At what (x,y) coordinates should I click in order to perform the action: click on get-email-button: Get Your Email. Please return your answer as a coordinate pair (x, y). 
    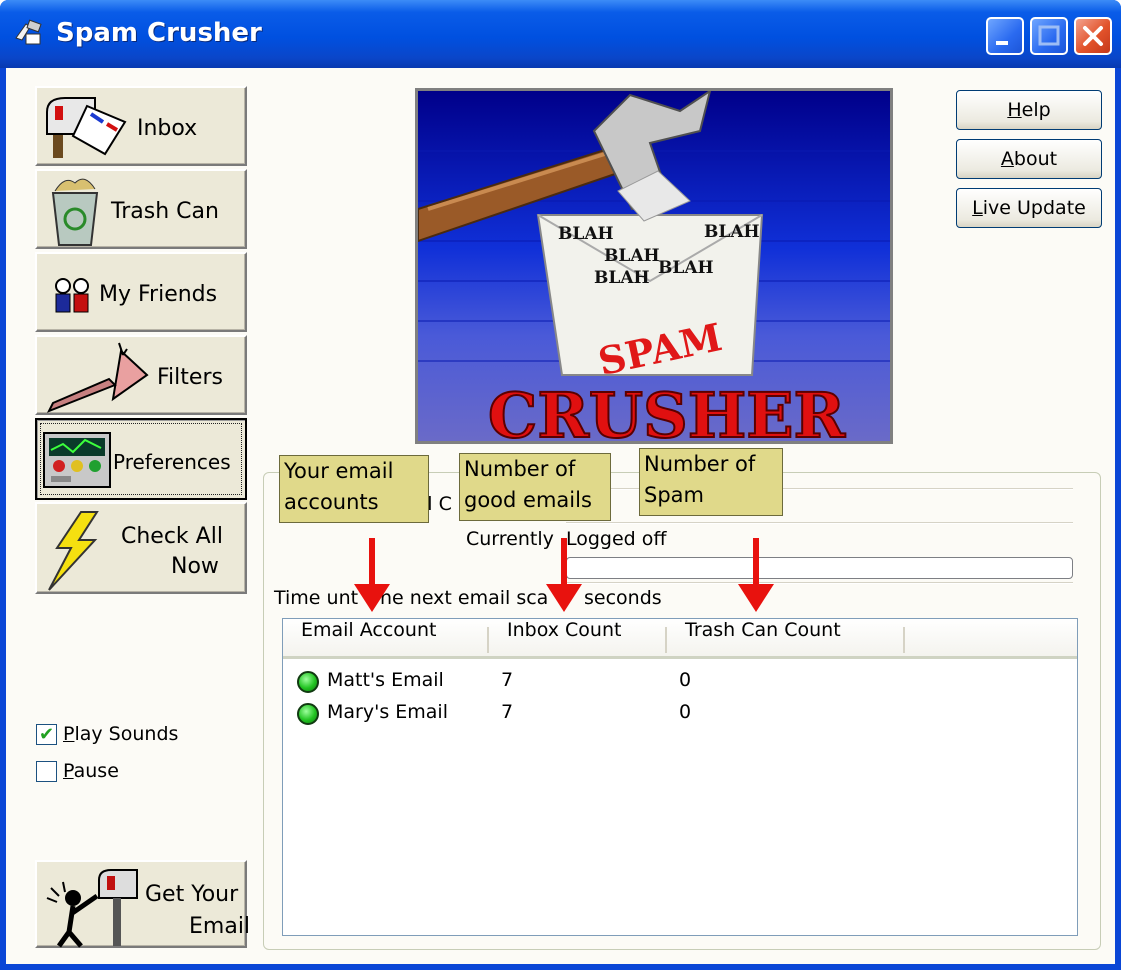
    Looking at the image, I should click on (143, 904).